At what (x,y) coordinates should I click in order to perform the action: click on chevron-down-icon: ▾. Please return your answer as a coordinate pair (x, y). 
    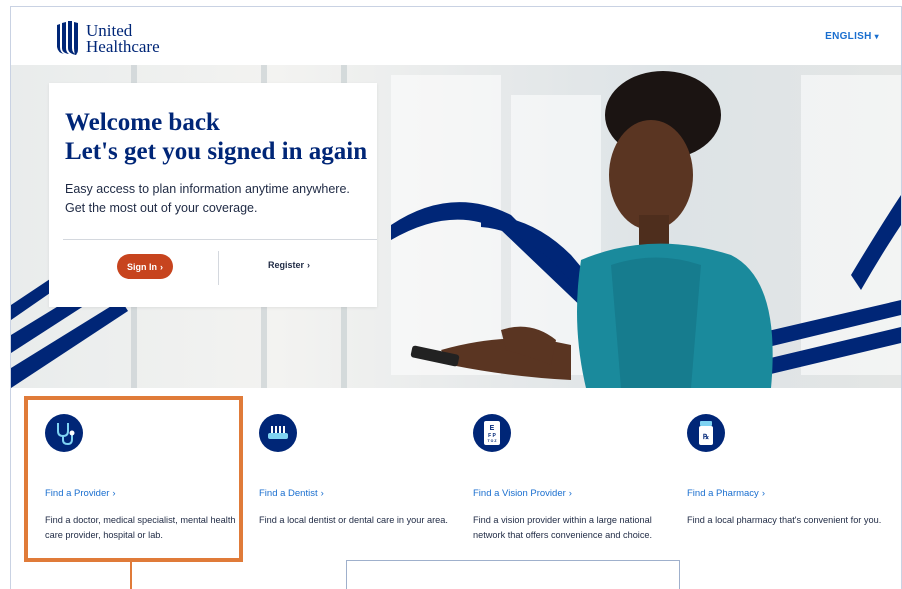
    Looking at the image, I should click on (876, 36).